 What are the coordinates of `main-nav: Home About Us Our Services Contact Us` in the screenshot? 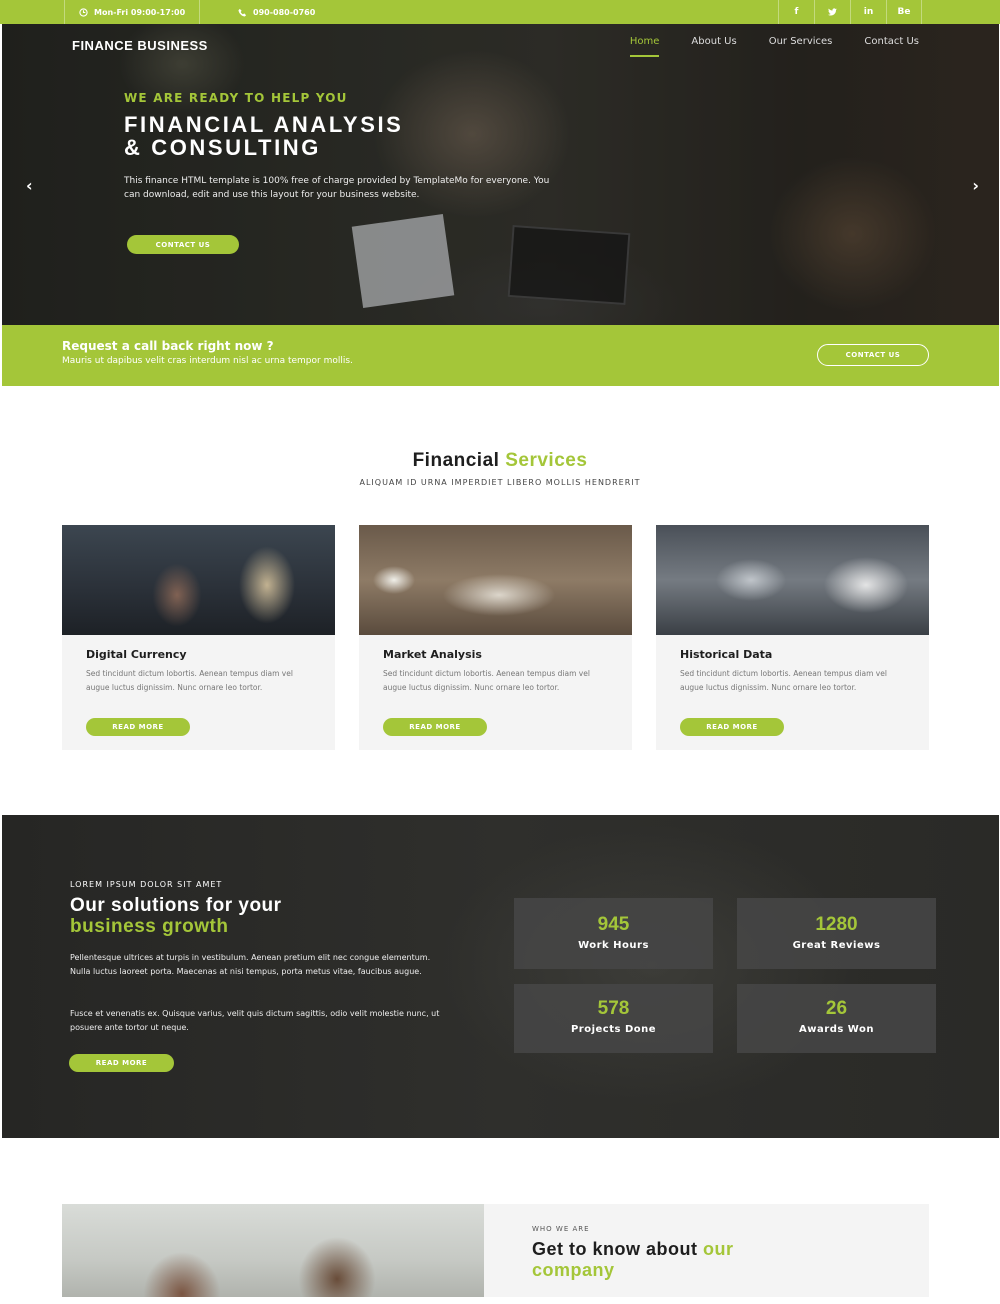 It's located at (774, 46).